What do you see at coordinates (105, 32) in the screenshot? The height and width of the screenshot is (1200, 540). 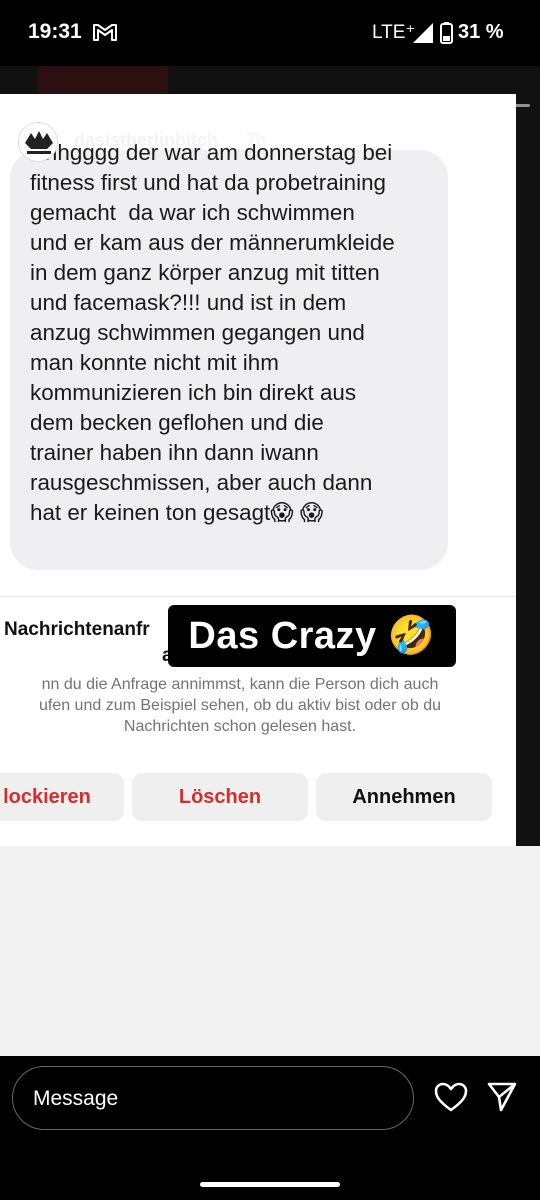 I see `gmail-icon` at bounding box center [105, 32].